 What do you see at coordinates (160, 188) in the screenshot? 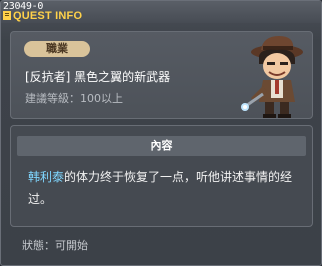
I see `content-body: 的体力终于恢复了一点，听他讲述事情的经过。` at bounding box center [160, 188].